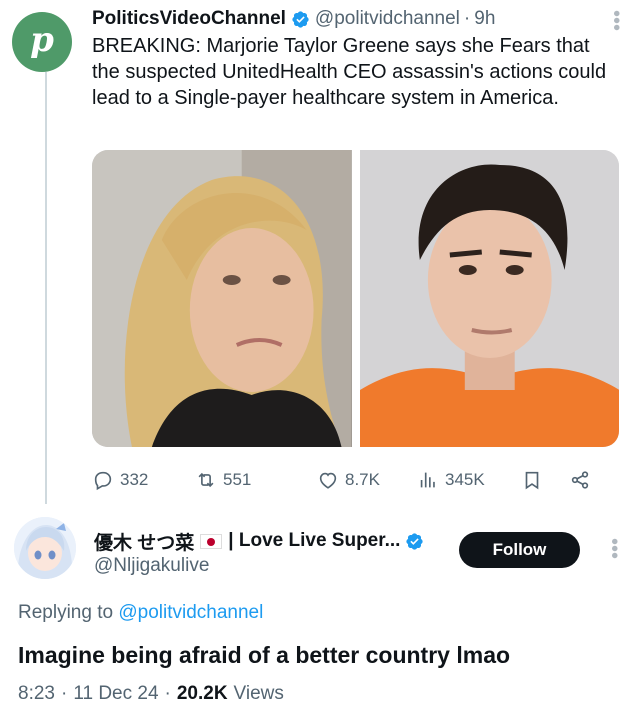  What do you see at coordinates (545, 480) in the screenshot?
I see `bookmark-action` at bounding box center [545, 480].